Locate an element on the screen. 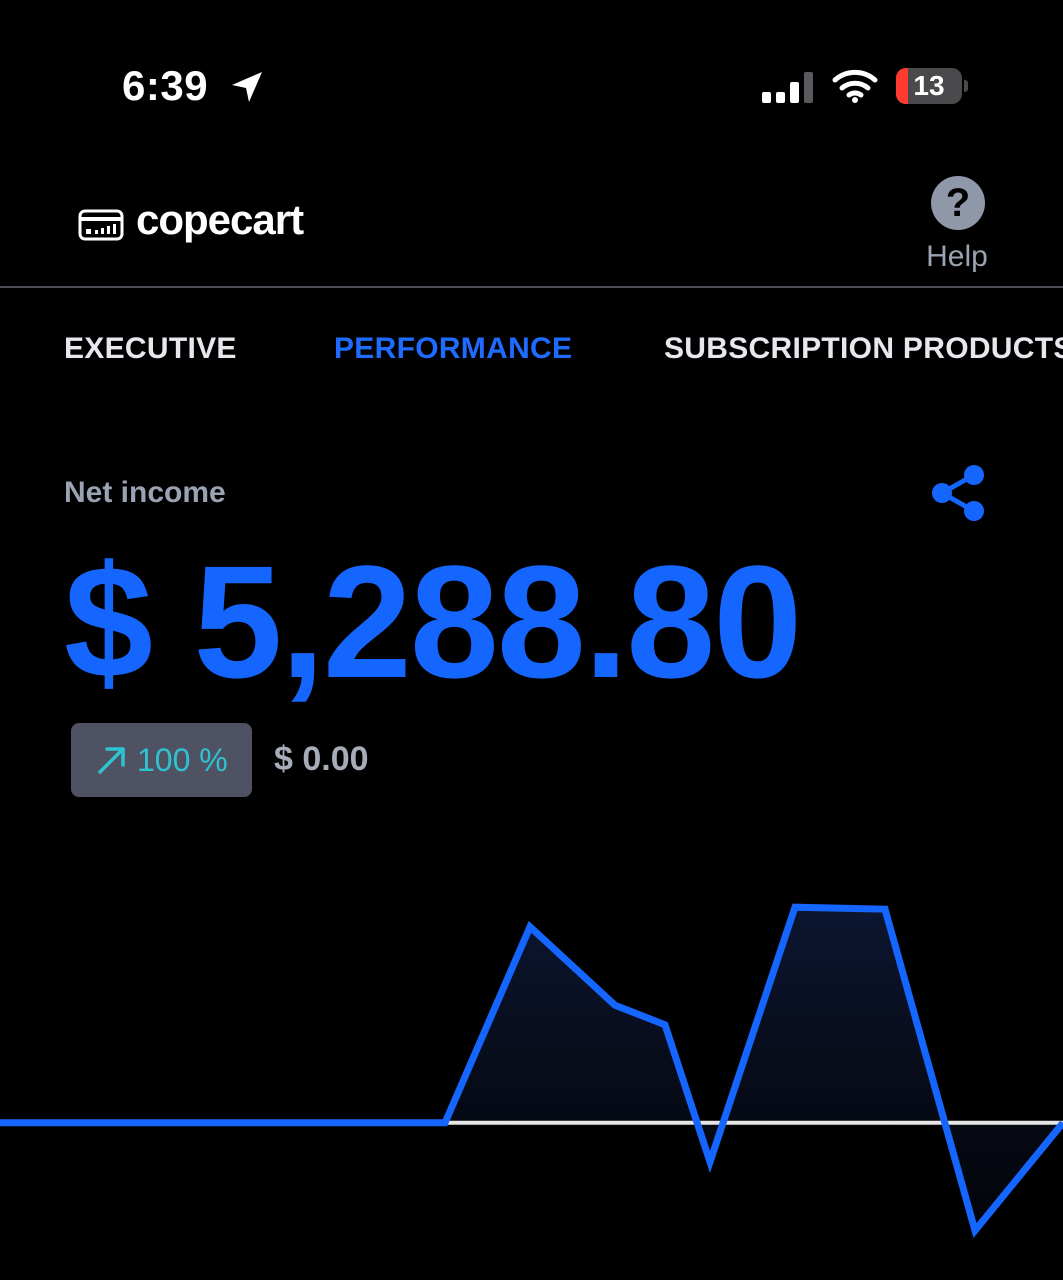  tab-subscription-products: SUBSCRIPTION PRODUCTS is located at coordinates (863, 349).